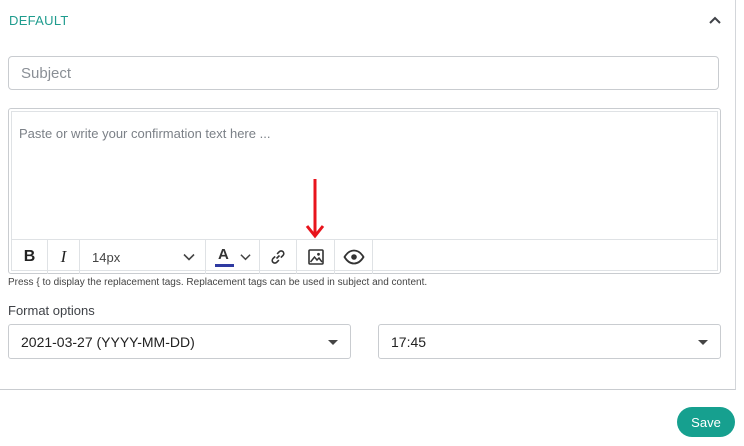  I want to click on insert-image-button, so click(316, 257).